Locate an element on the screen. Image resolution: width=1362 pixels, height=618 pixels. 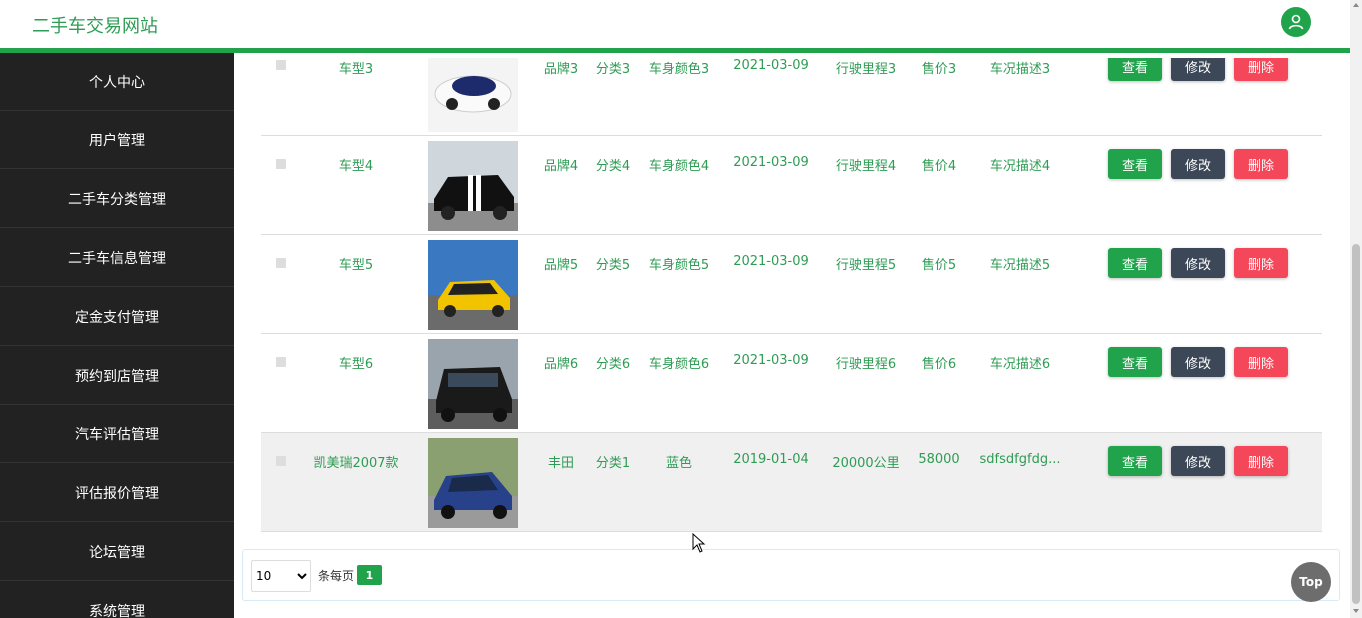
cell-description: 车况描述5 is located at coordinates (1020, 265).